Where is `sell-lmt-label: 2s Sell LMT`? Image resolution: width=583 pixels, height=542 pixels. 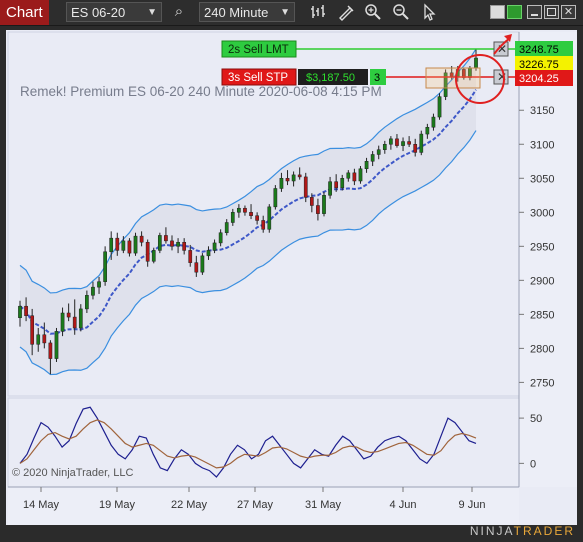
sell-lmt-label: 2s Sell LMT is located at coordinates (258, 50).